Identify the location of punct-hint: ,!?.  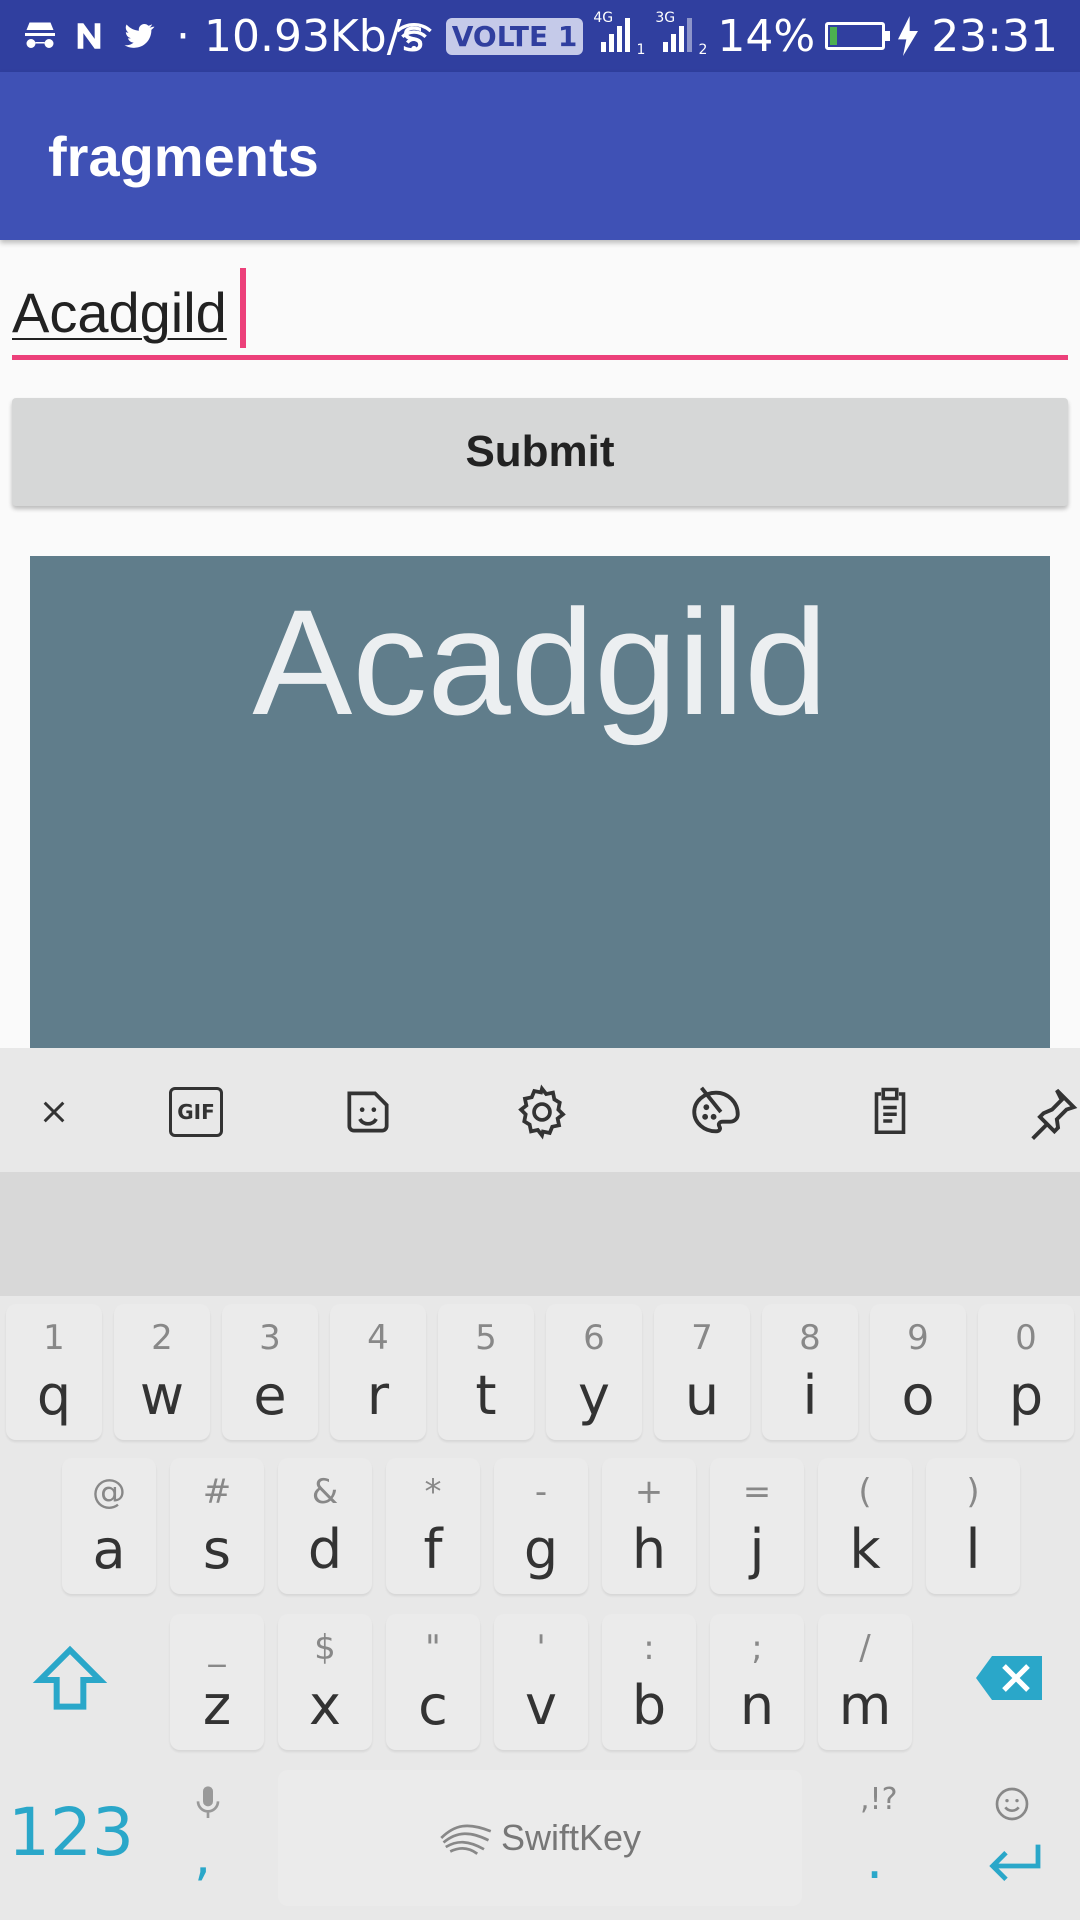
(879, 1799).